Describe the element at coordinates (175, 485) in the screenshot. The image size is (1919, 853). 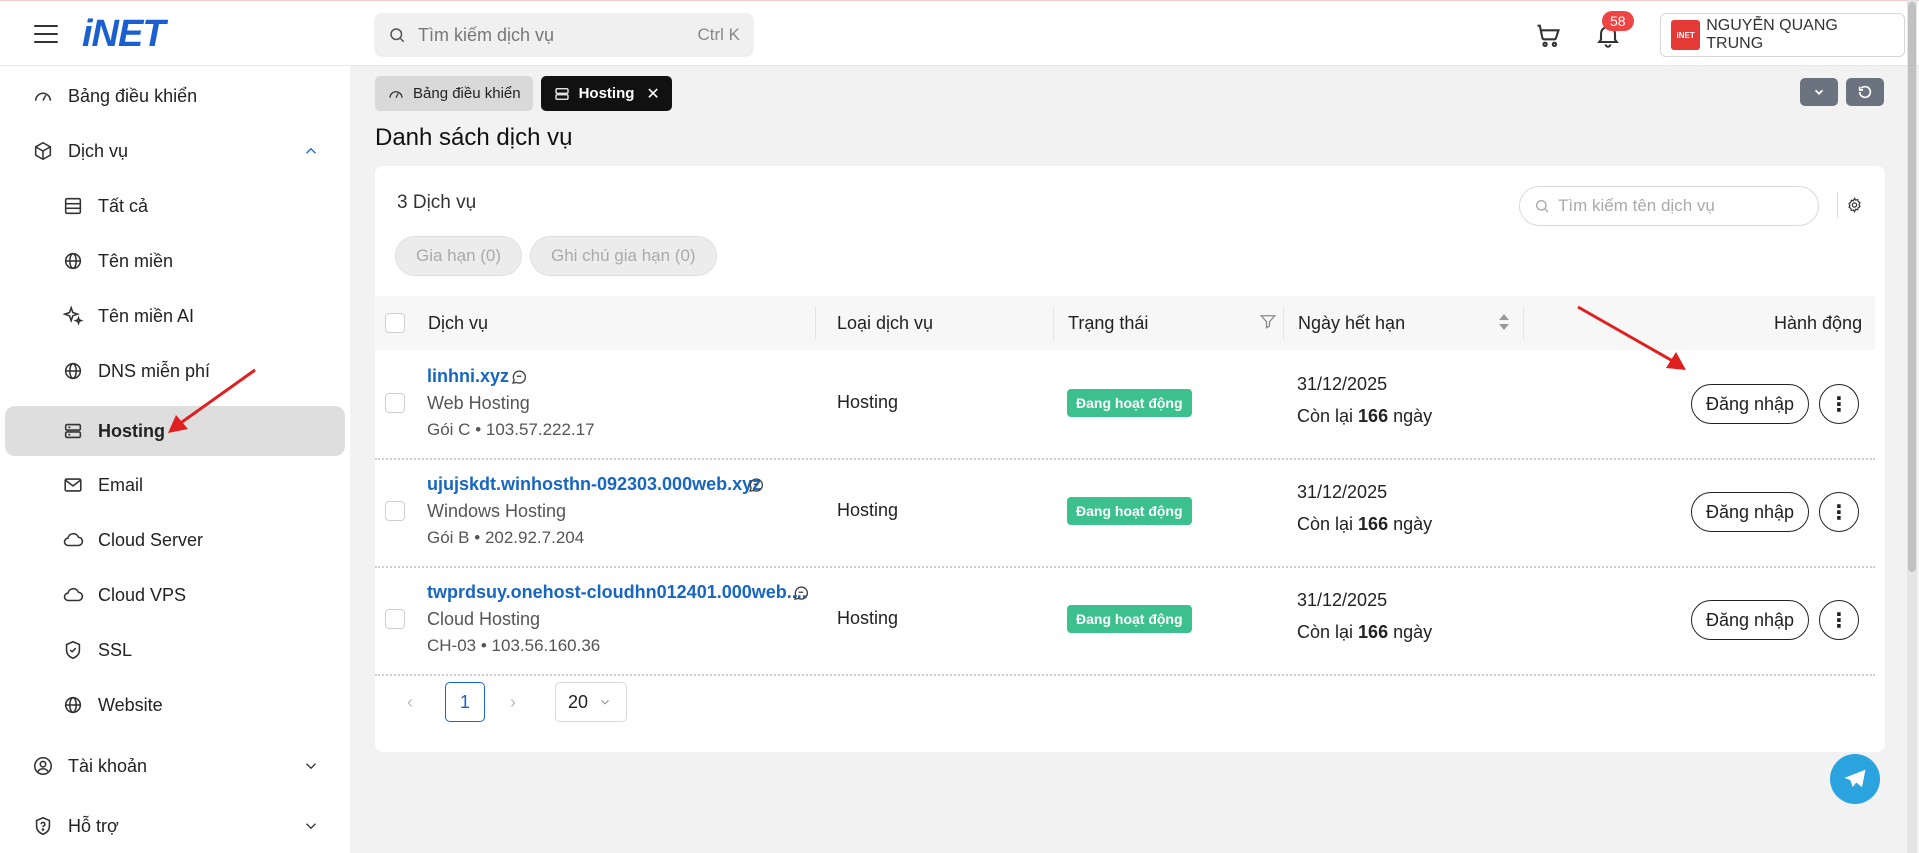
I see `sidebar-item-email: Email` at that location.